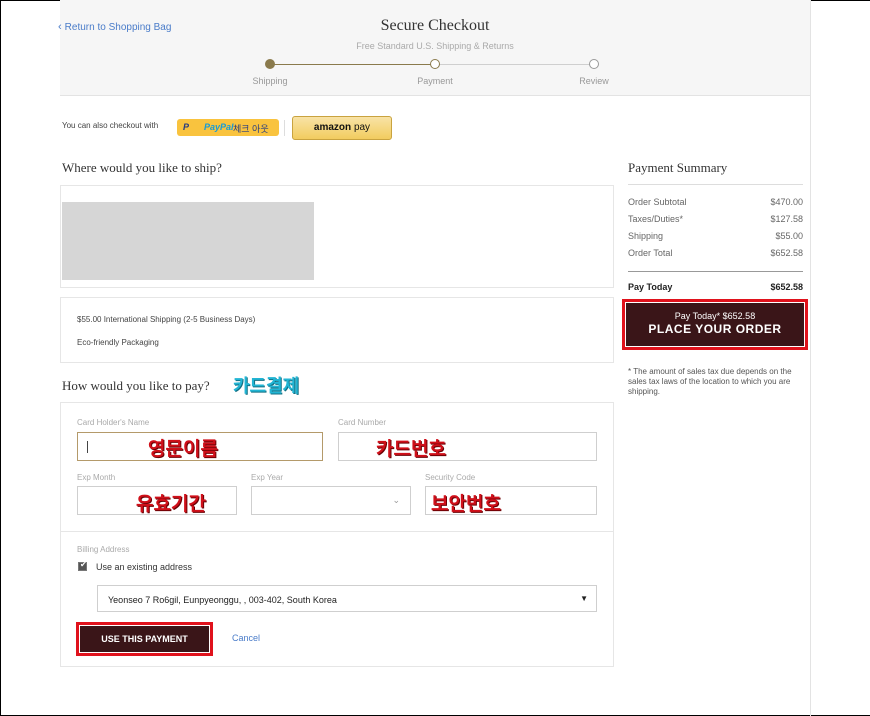 The width and height of the screenshot is (870, 716). What do you see at coordinates (110, 125) in the screenshot?
I see `express-checkout-label: You can also checkout with` at bounding box center [110, 125].